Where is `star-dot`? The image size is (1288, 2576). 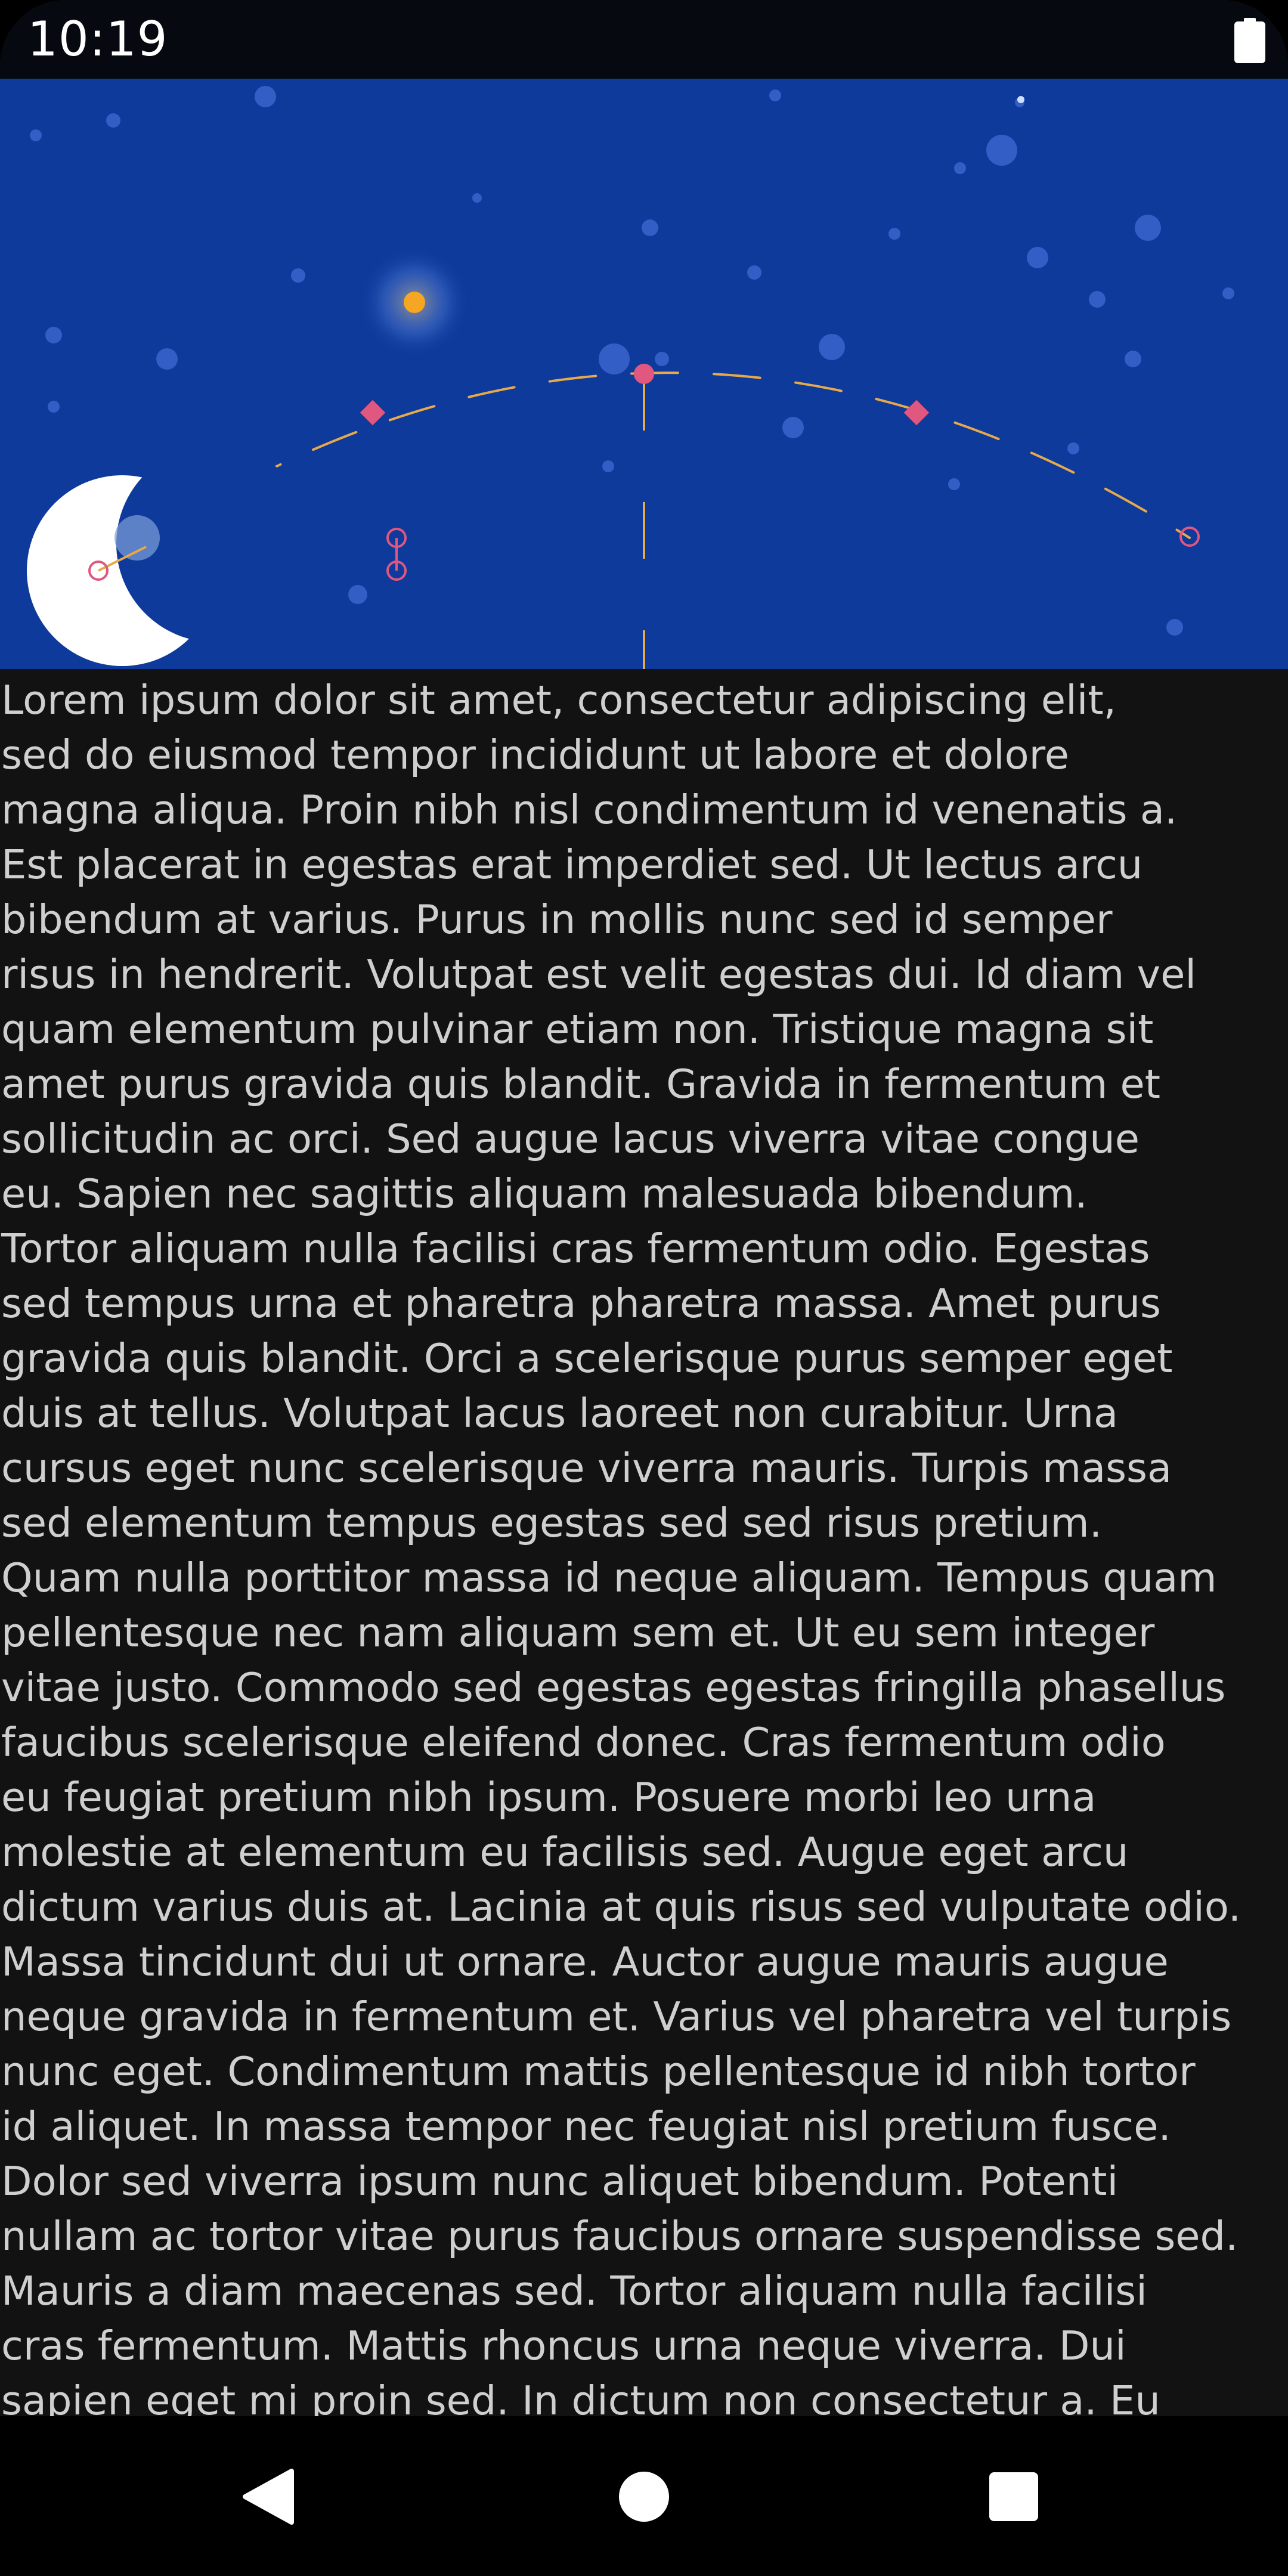 star-dot is located at coordinates (1021, 99).